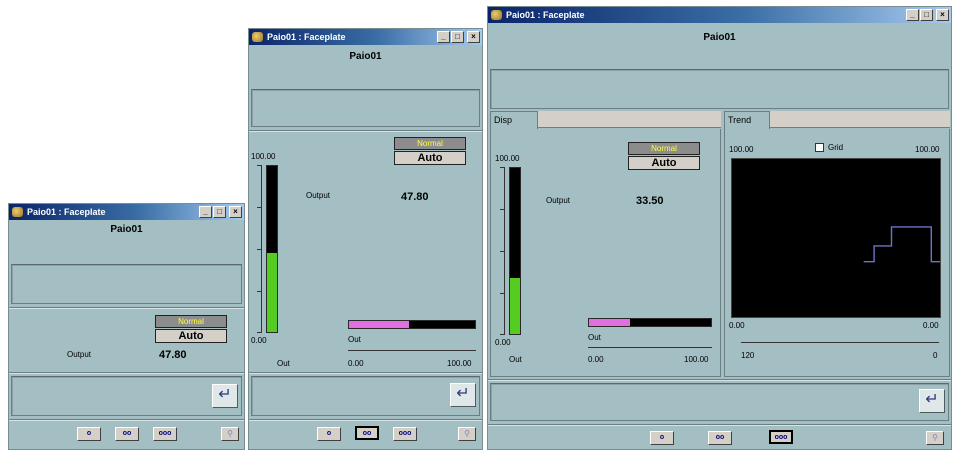 Image resolution: width=953 pixels, height=451 pixels. What do you see at coordinates (272, 292) in the screenshot?
I see `output-bar-fill` at bounding box center [272, 292].